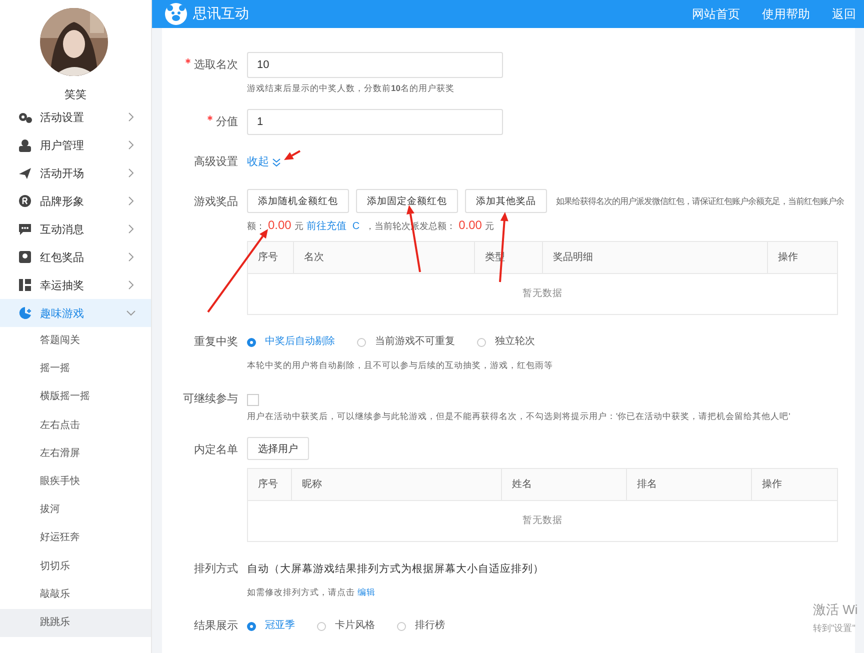 The image size is (864, 653). I want to click on registered-icon, so click(25, 201).